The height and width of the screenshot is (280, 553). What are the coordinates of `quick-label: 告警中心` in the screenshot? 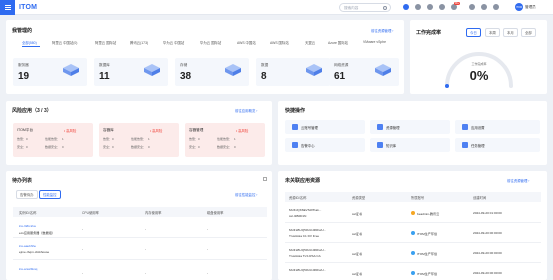 It's located at (308, 146).